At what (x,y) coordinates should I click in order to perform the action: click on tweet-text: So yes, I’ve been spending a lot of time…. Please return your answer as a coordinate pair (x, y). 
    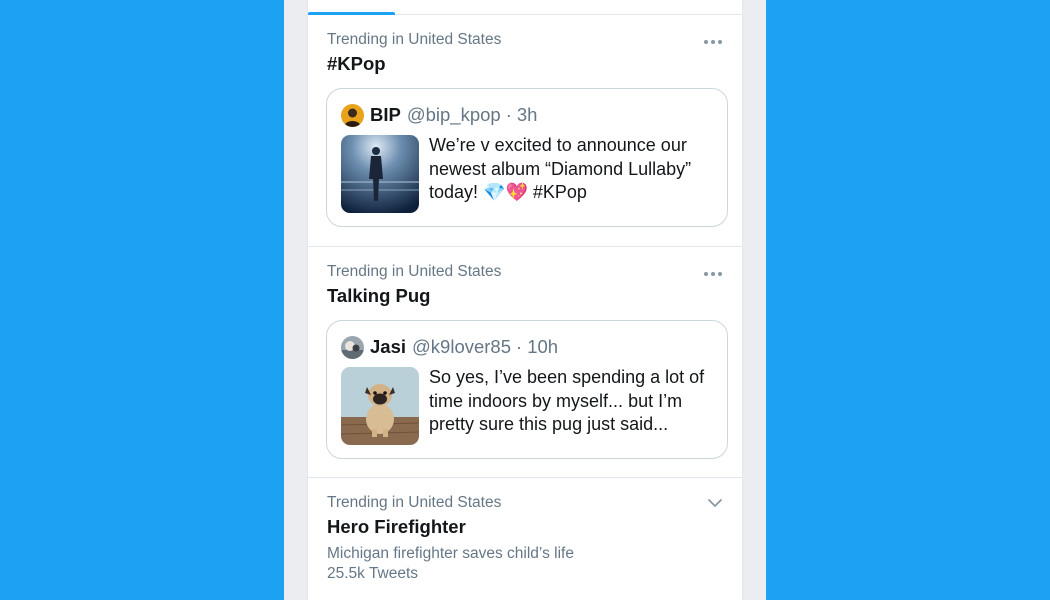
    Looking at the image, I should click on (567, 400).